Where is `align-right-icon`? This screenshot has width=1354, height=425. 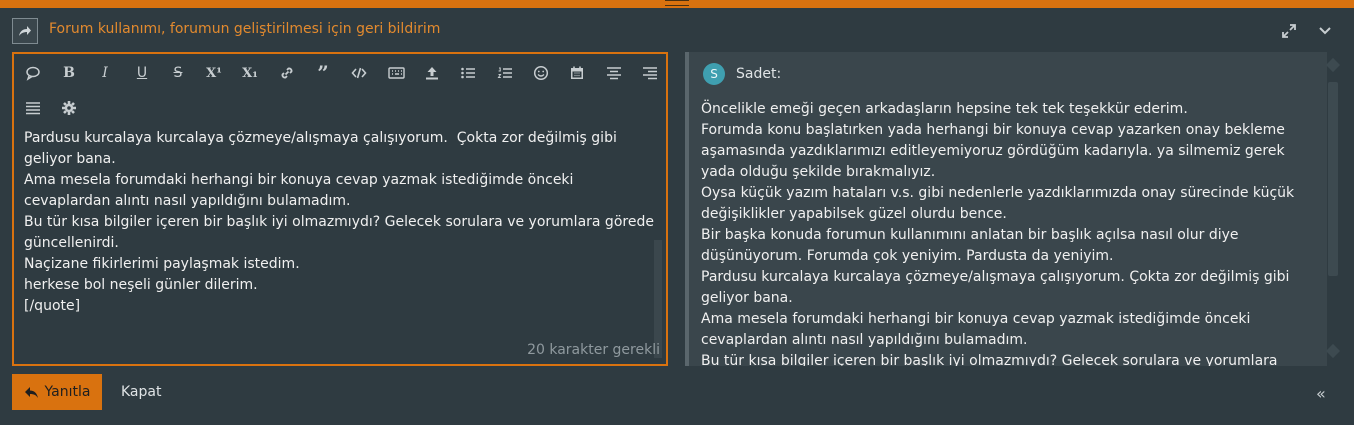
align-right-icon is located at coordinates (650, 73).